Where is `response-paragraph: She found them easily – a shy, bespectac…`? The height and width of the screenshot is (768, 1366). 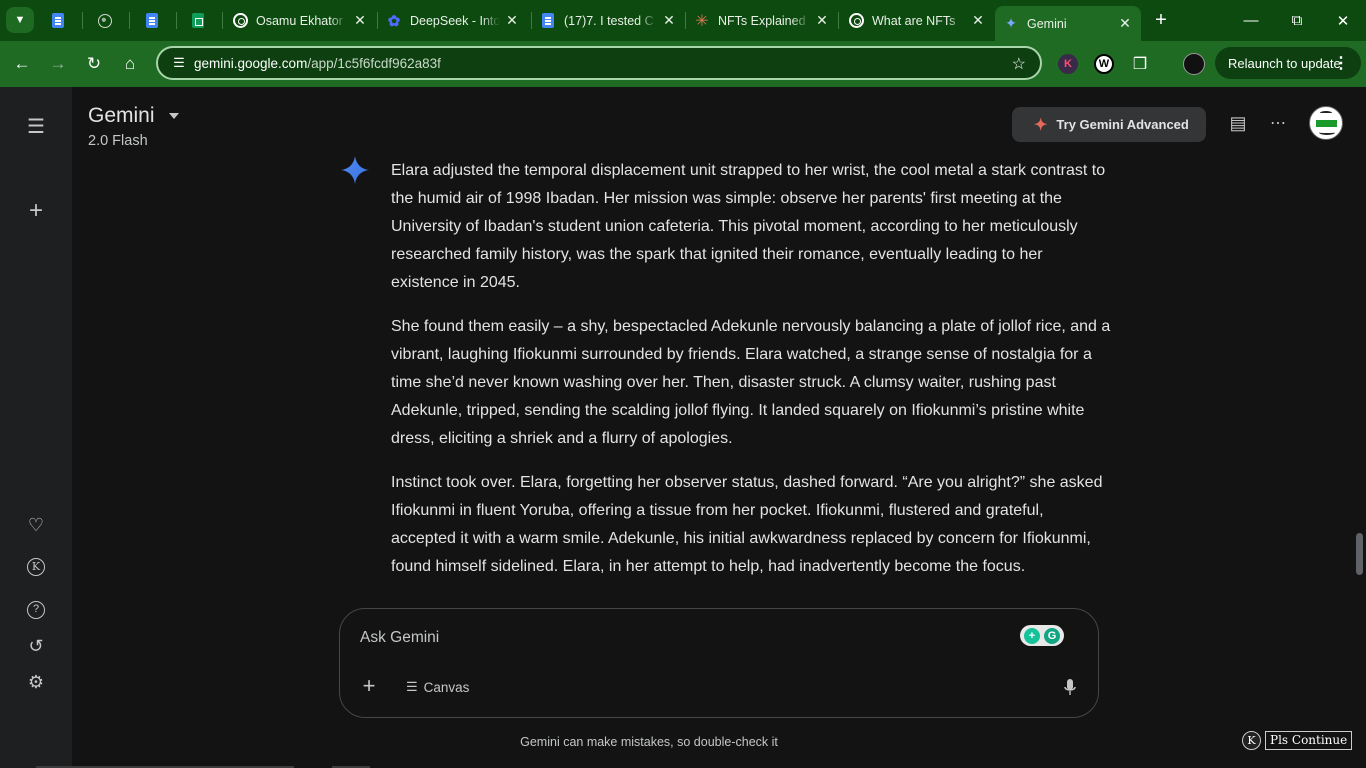
response-paragraph: She found them easily – a shy, bespectac… is located at coordinates (751, 382).